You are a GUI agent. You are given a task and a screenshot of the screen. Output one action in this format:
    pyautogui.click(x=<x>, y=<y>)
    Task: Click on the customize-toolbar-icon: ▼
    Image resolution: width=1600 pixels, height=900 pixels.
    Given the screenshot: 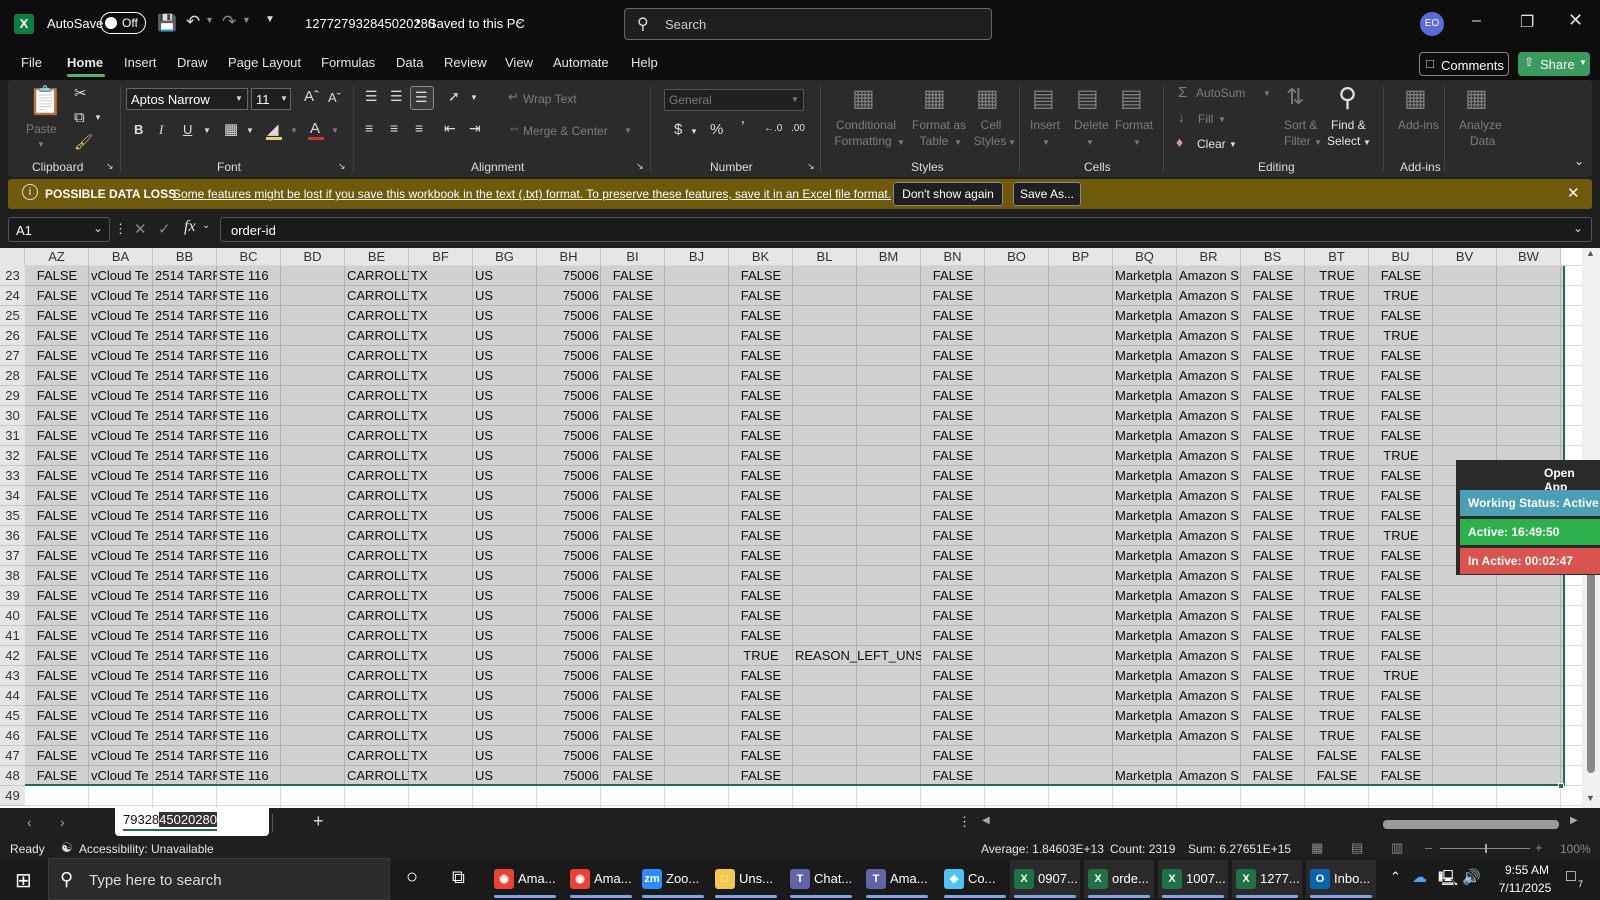 What is the action you would take?
    pyautogui.click(x=270, y=19)
    